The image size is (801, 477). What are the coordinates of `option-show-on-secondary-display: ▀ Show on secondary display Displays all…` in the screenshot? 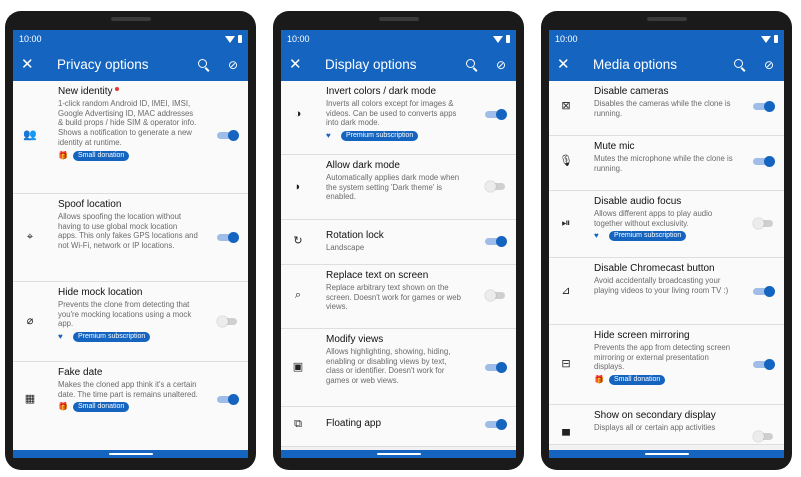 It's located at (666, 425).